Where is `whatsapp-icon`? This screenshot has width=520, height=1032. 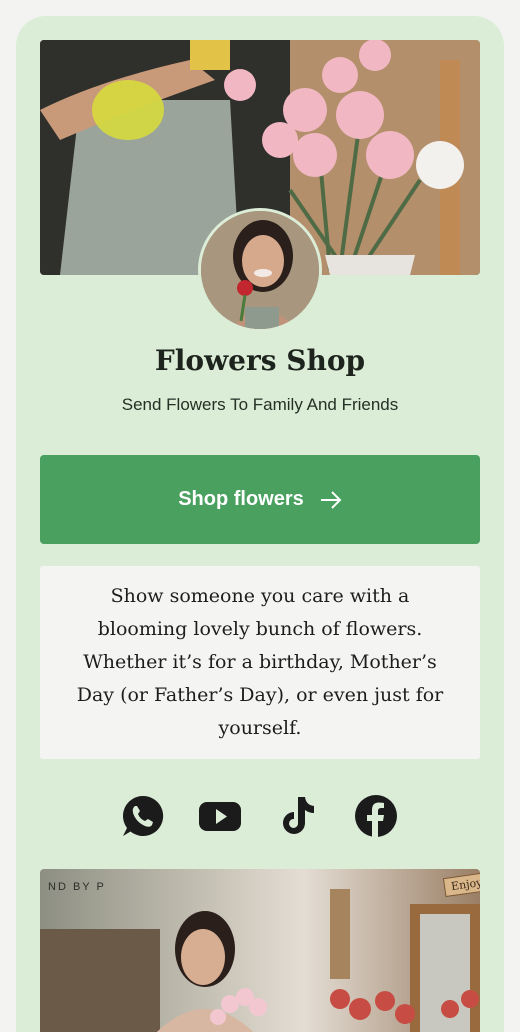
whatsapp-icon is located at coordinates (143, 816).